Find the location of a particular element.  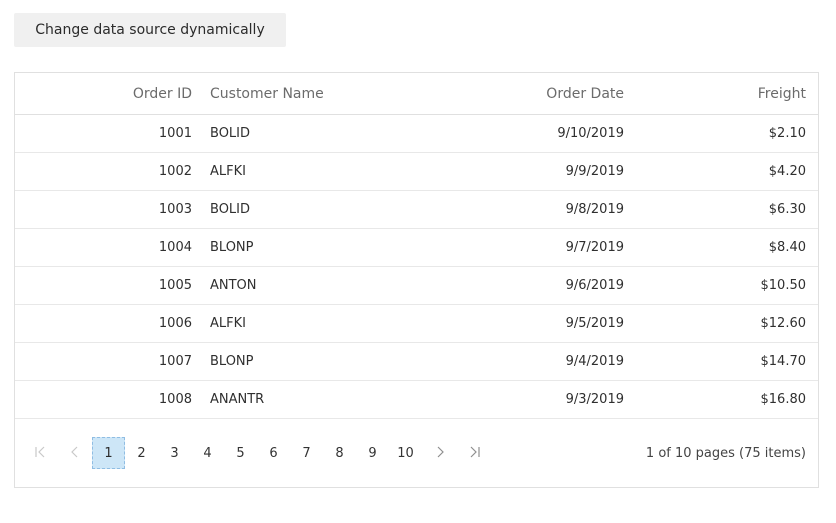

freight-cell: $10.50 is located at coordinates (783, 285).